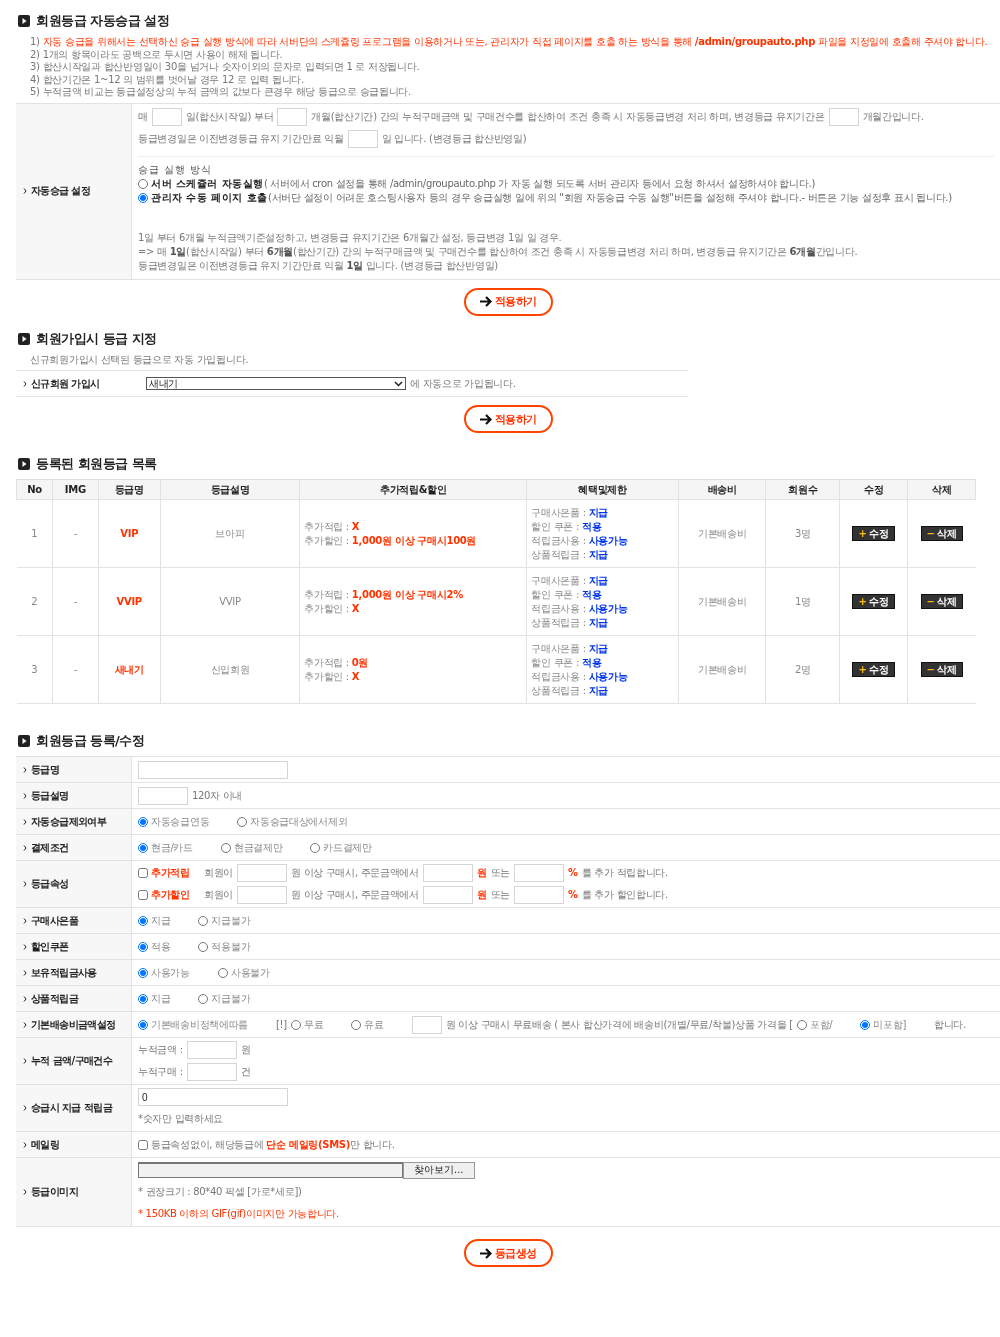 The width and height of the screenshot is (1000, 1337). Describe the element at coordinates (570, 622) in the screenshot. I see `benefit-text: 상품적립금 : 지급` at that location.